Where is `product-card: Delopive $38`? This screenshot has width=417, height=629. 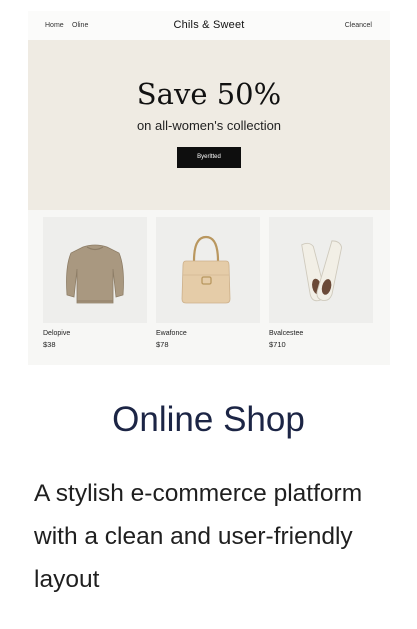 product-card: Delopive $38 is located at coordinates (95, 283).